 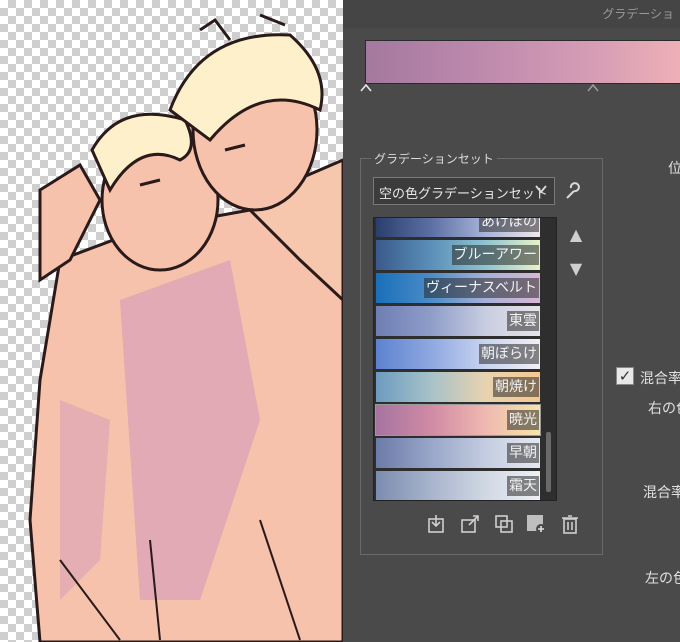 I want to click on chevron-down-icon, so click(x=541, y=191).